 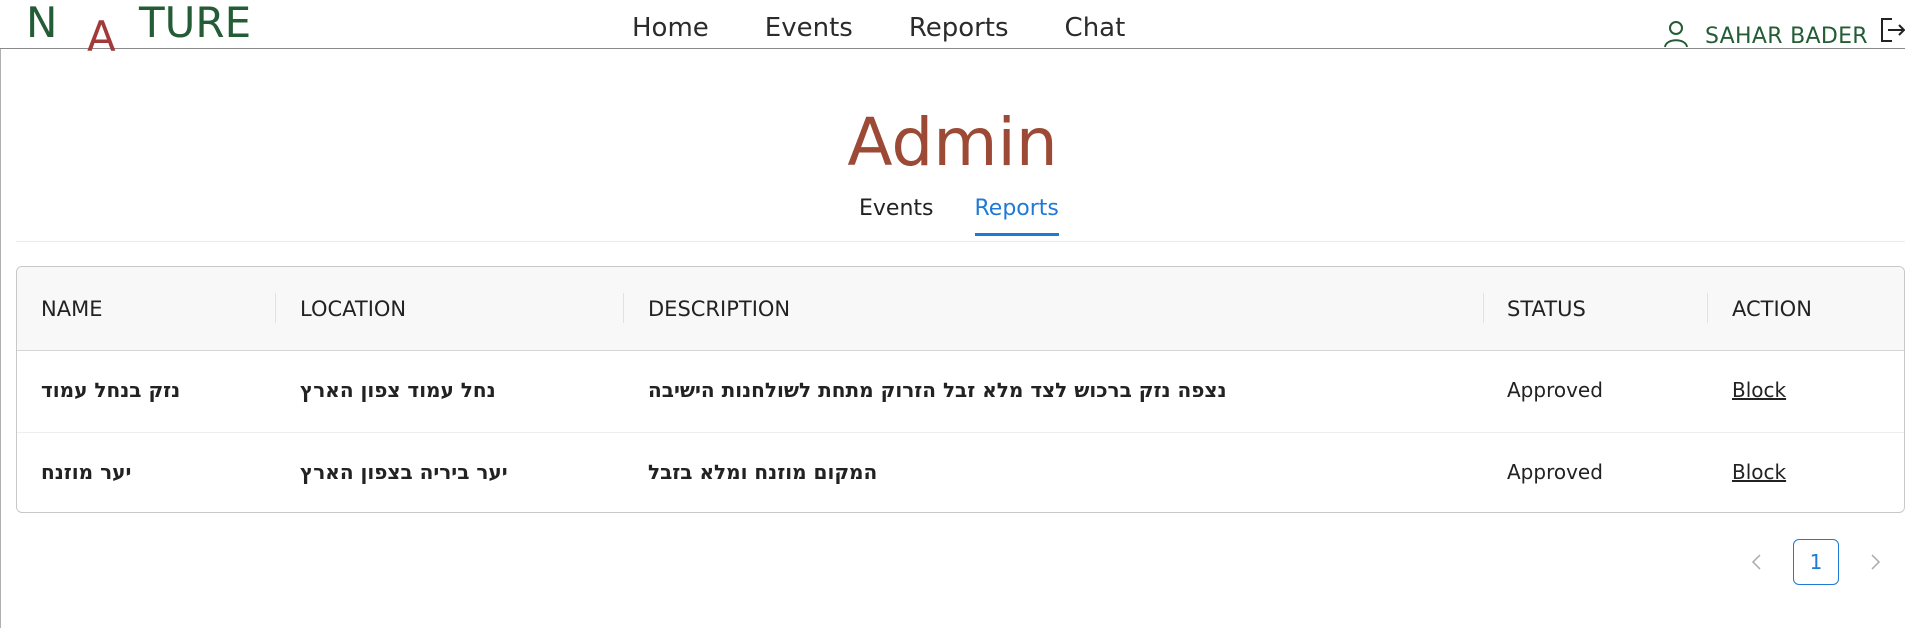 What do you see at coordinates (195, 23) in the screenshot?
I see `logo-letters: TURE` at bounding box center [195, 23].